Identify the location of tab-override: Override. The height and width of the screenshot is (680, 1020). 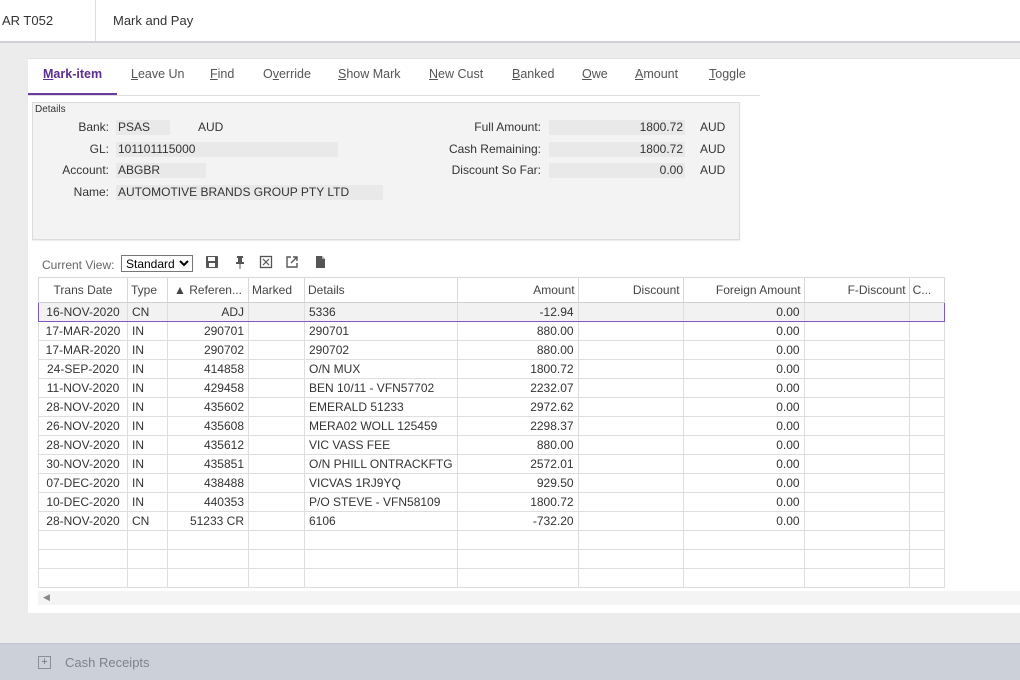
(287, 74).